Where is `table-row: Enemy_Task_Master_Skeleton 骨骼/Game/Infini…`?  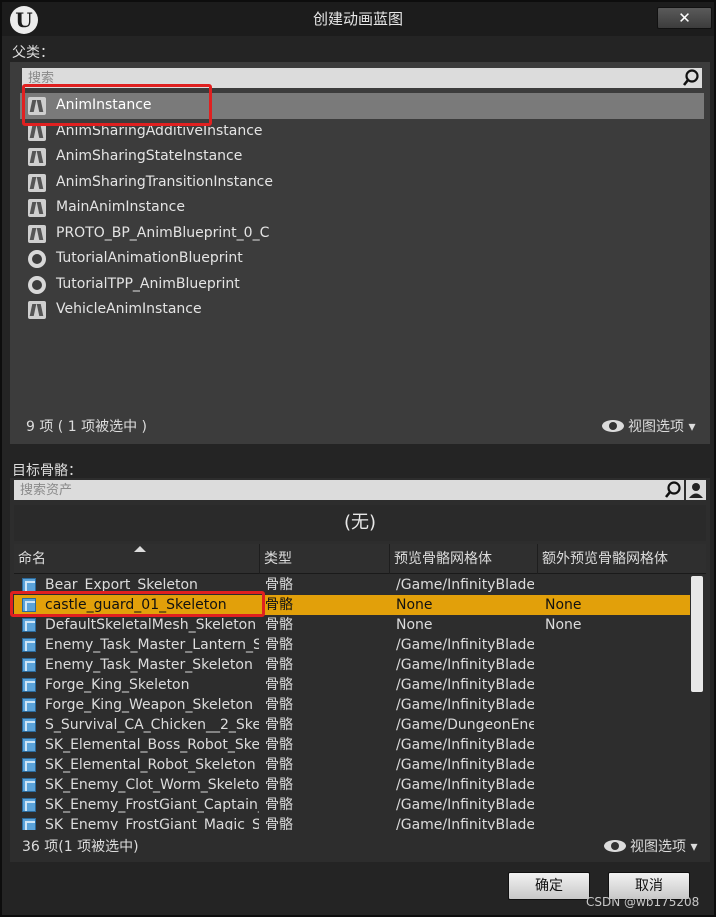 table-row: Enemy_Task_Master_Skeleton 骨骼/Game/Infini… is located at coordinates (352, 665).